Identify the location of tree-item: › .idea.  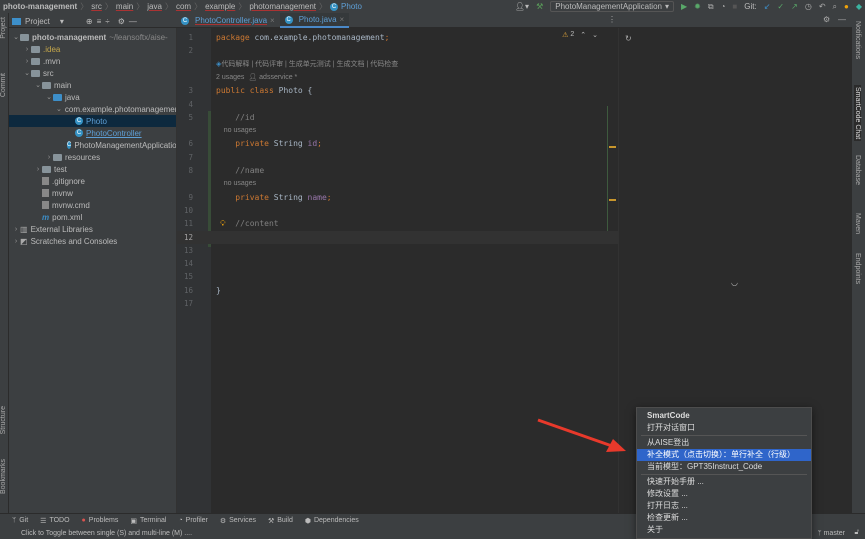
(92, 49).